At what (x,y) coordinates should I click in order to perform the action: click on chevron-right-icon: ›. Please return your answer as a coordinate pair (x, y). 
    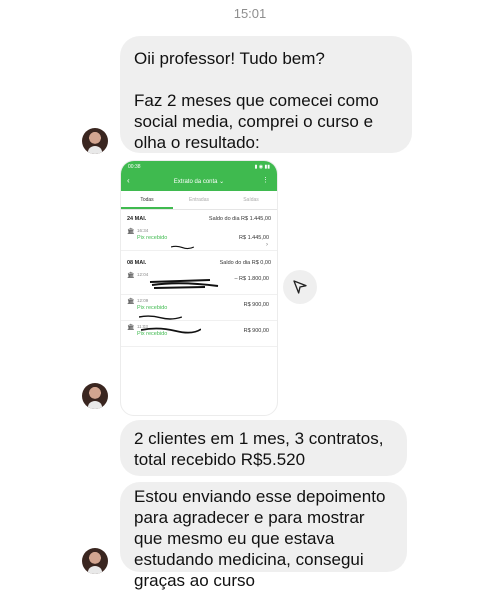
    Looking at the image, I should click on (267, 245).